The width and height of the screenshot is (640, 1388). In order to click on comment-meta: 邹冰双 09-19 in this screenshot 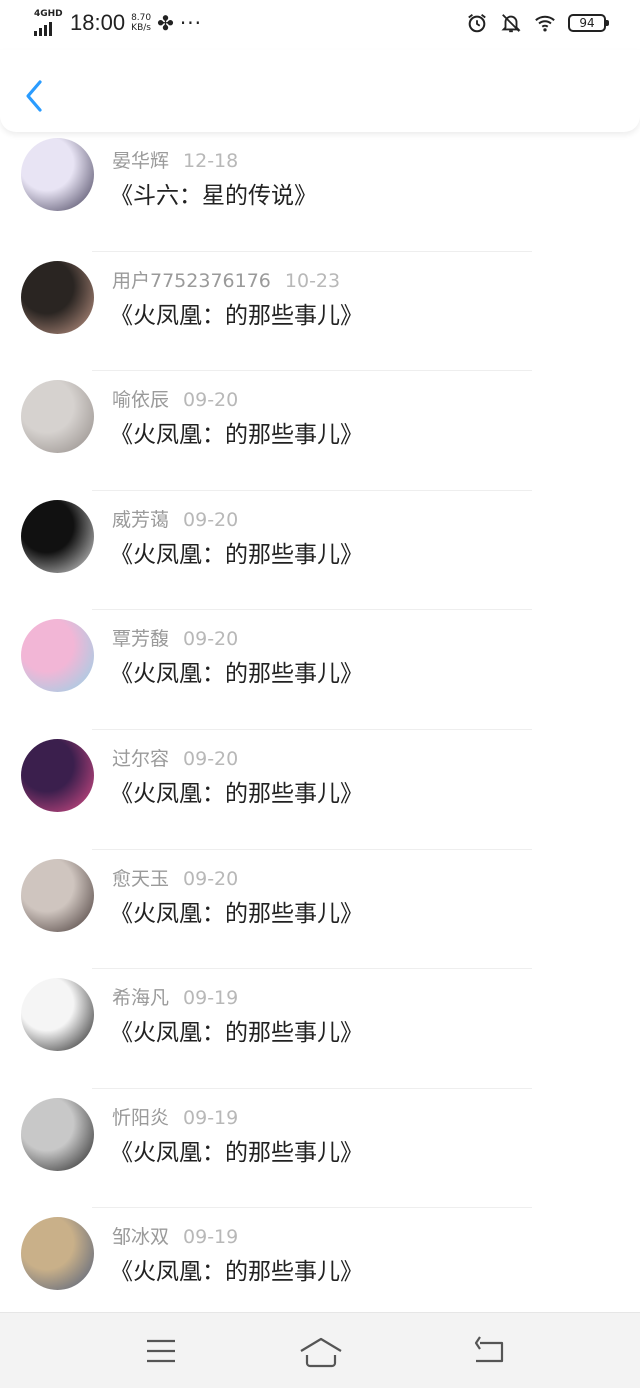, I will do `click(175, 1235)`.